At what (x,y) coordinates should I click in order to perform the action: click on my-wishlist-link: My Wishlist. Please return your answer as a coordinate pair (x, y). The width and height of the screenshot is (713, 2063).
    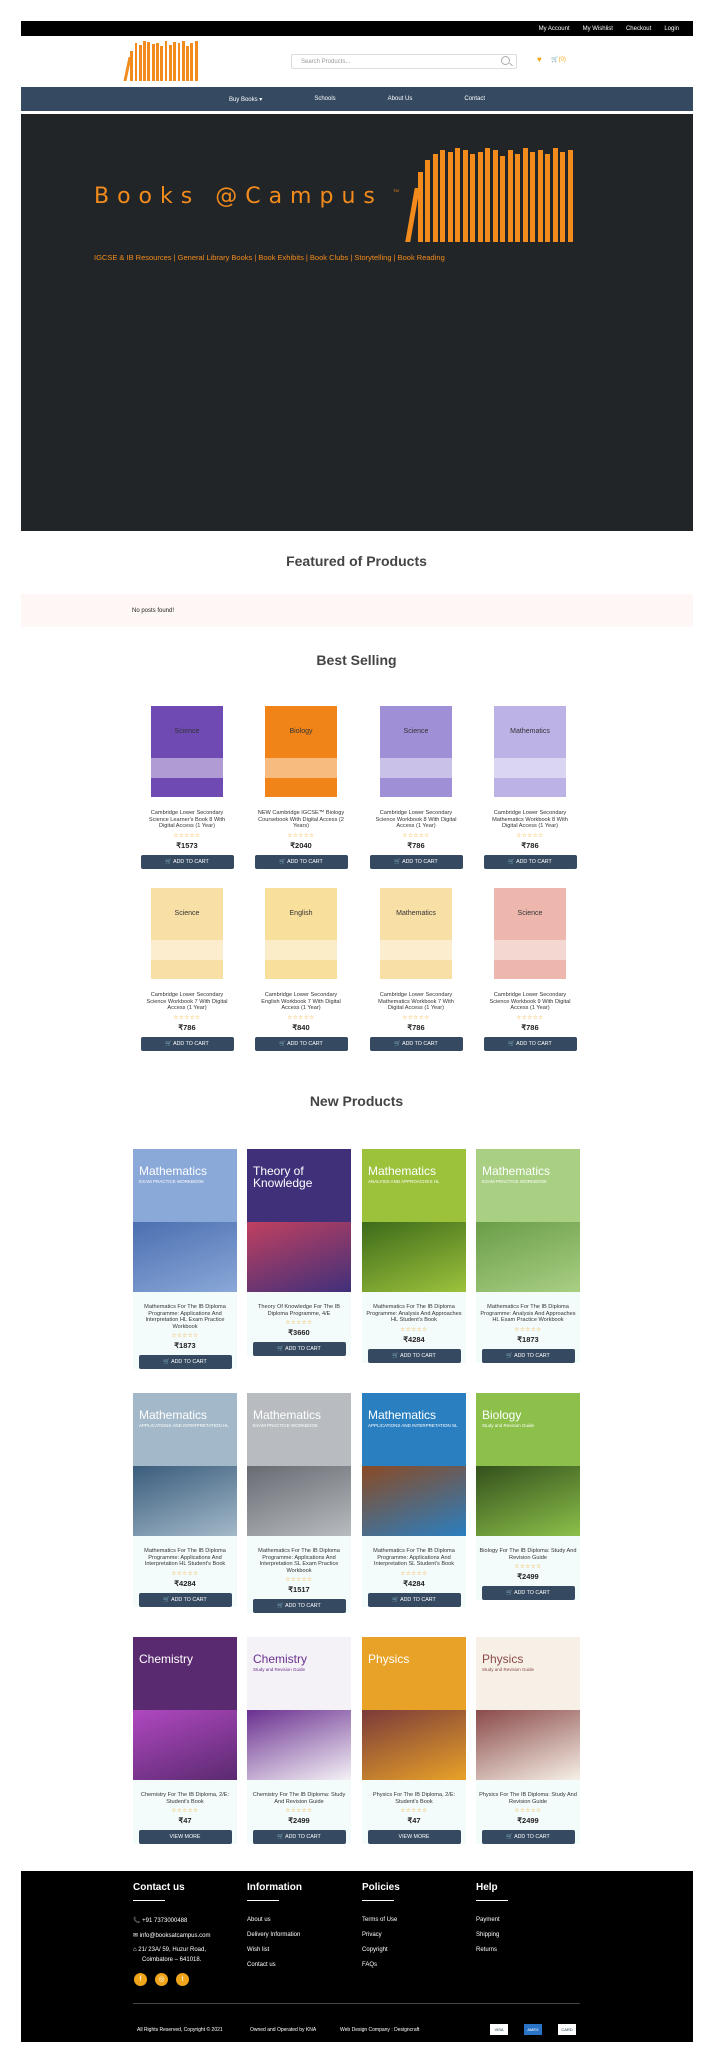
    Looking at the image, I should click on (598, 29).